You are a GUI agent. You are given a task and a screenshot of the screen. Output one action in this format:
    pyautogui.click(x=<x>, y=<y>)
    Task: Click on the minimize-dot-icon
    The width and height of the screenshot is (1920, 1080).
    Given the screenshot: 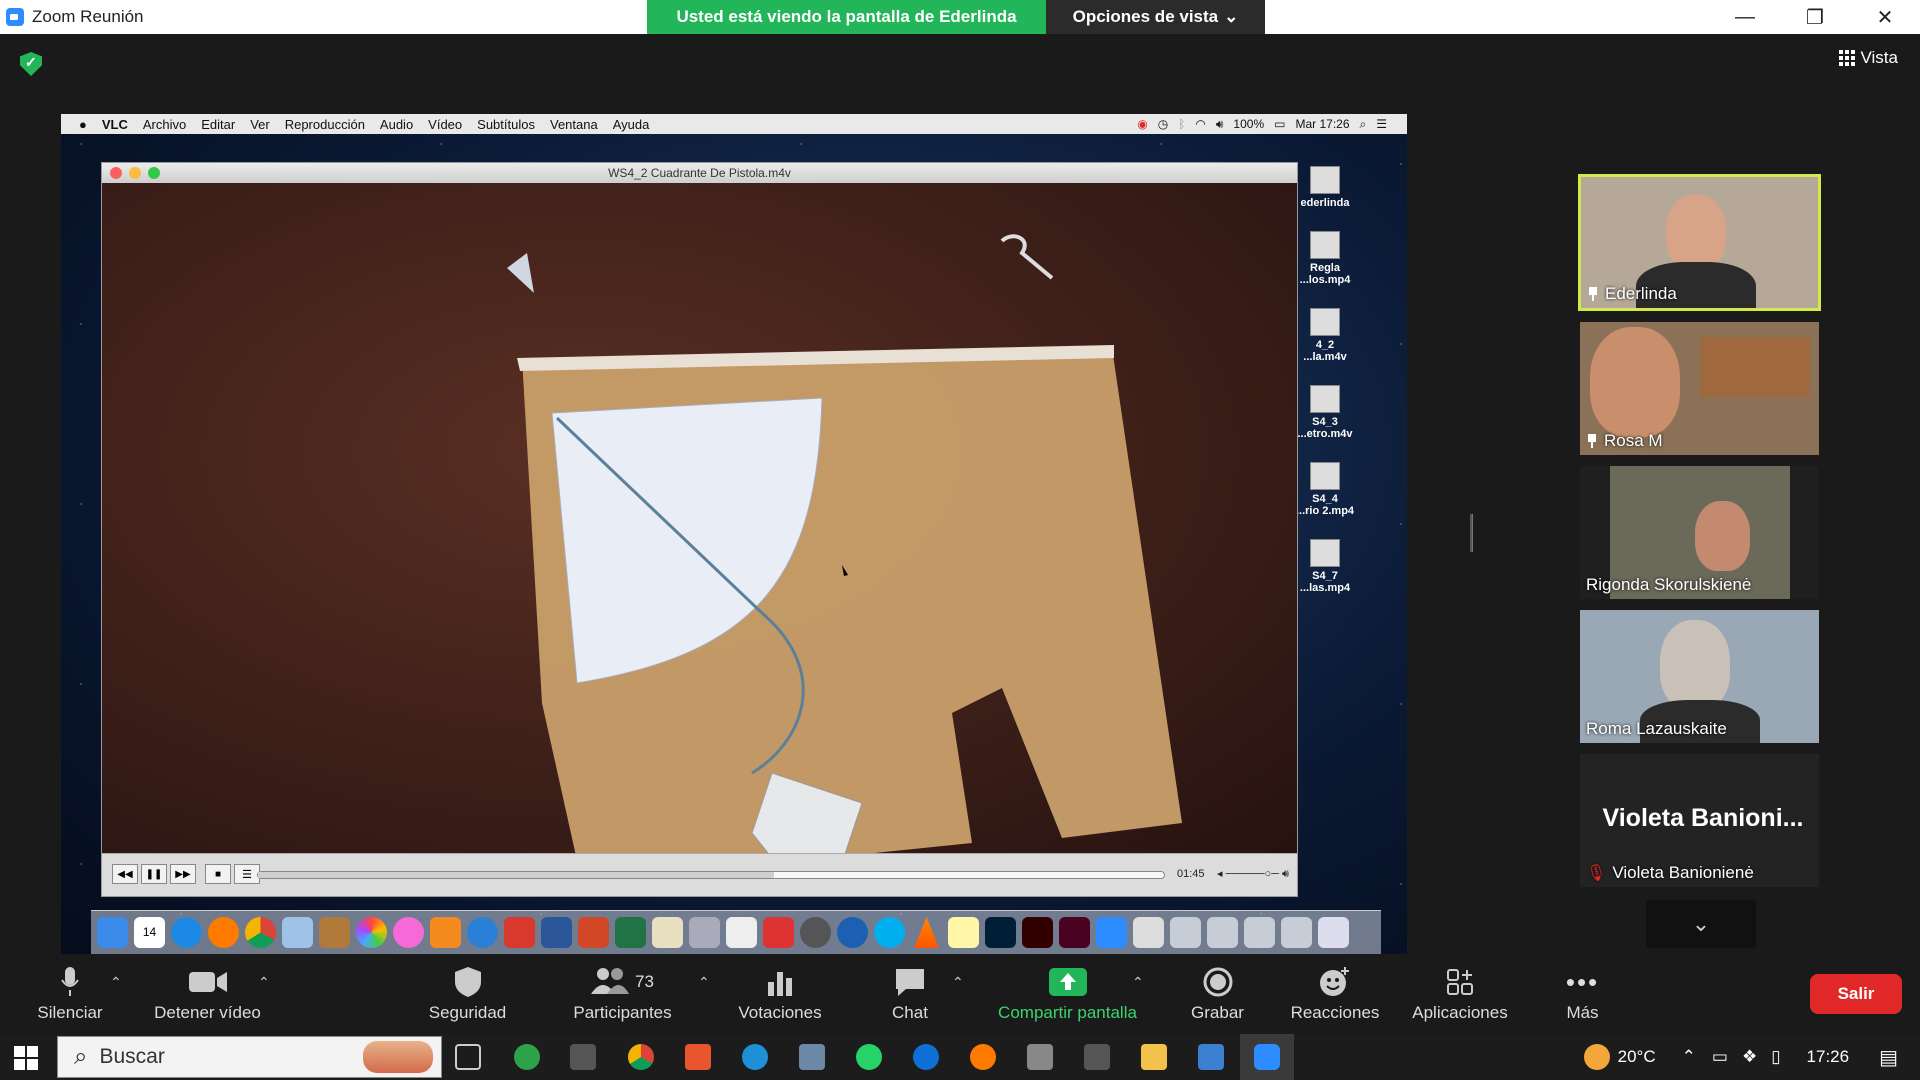 What is the action you would take?
    pyautogui.click(x=135, y=173)
    